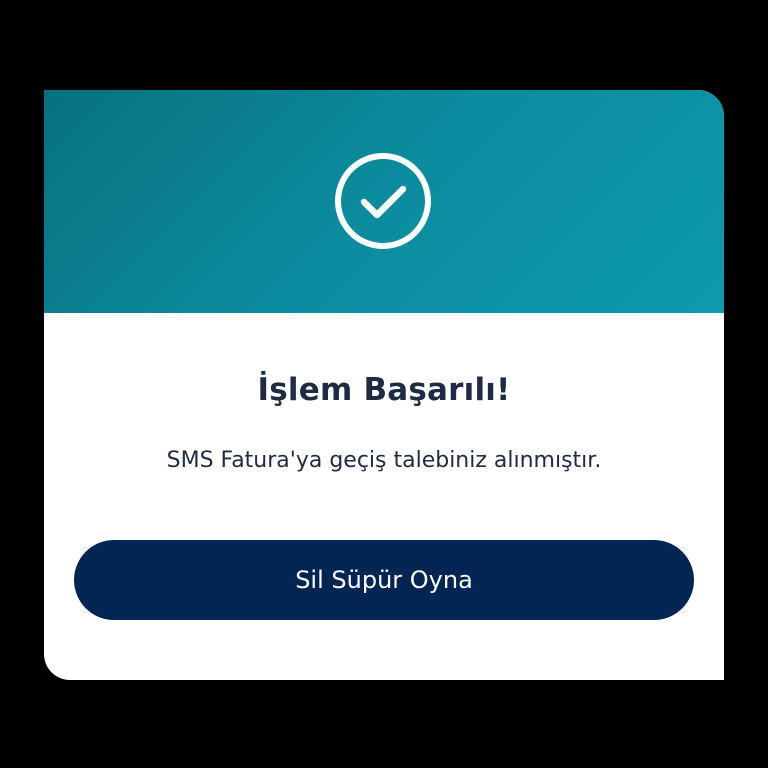 Image resolution: width=768 pixels, height=768 pixels. Describe the element at coordinates (384, 580) in the screenshot. I see `sil-supur-oyna-button: Sil Süpür Oyna` at that location.